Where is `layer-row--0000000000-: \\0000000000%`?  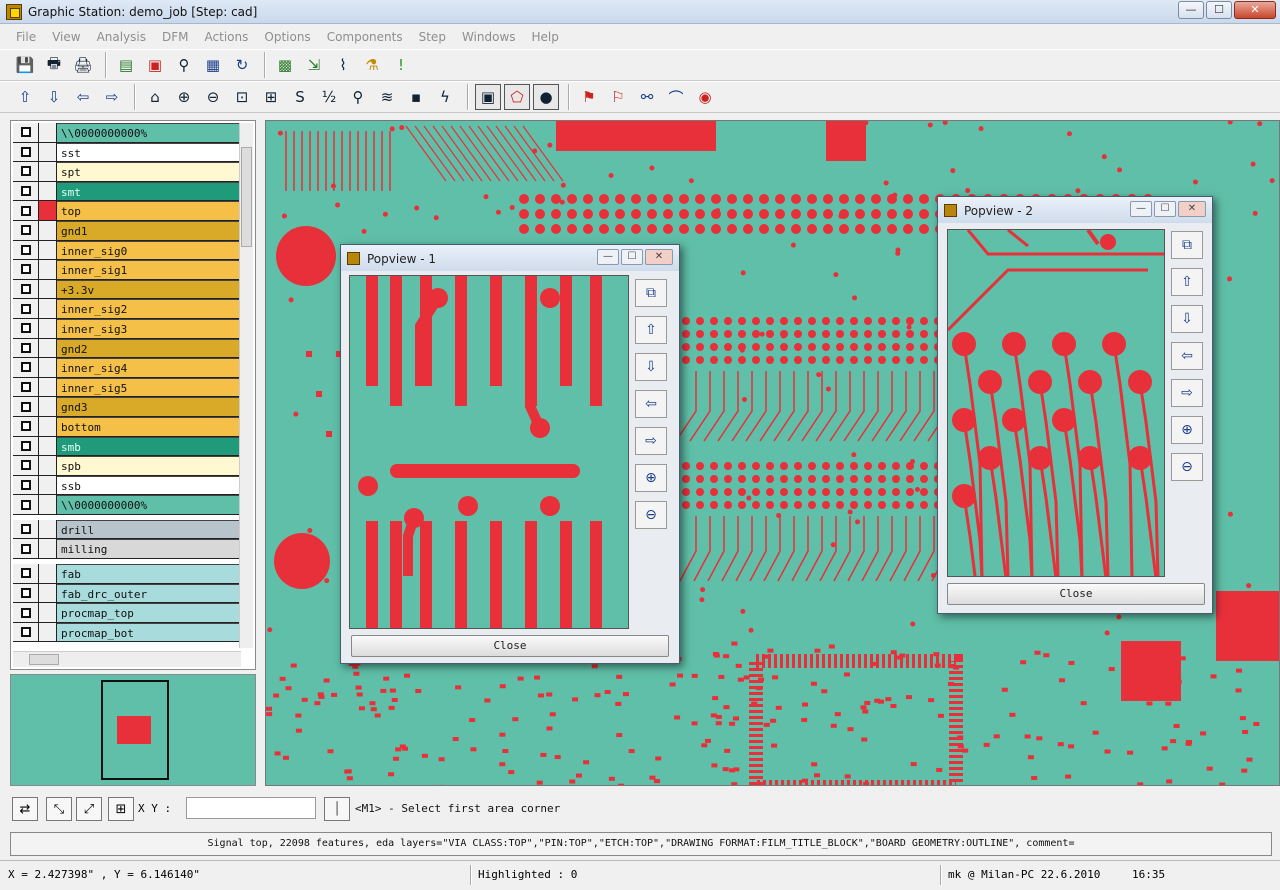 layer-row--0000000000-: \\0000000000% is located at coordinates (127, 505).